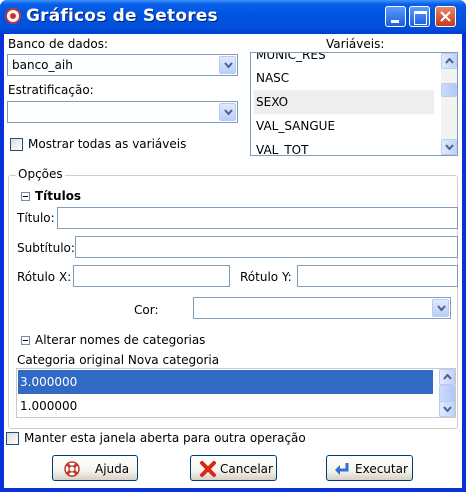 The height and width of the screenshot is (492, 466). I want to click on color-select, so click(322, 308).